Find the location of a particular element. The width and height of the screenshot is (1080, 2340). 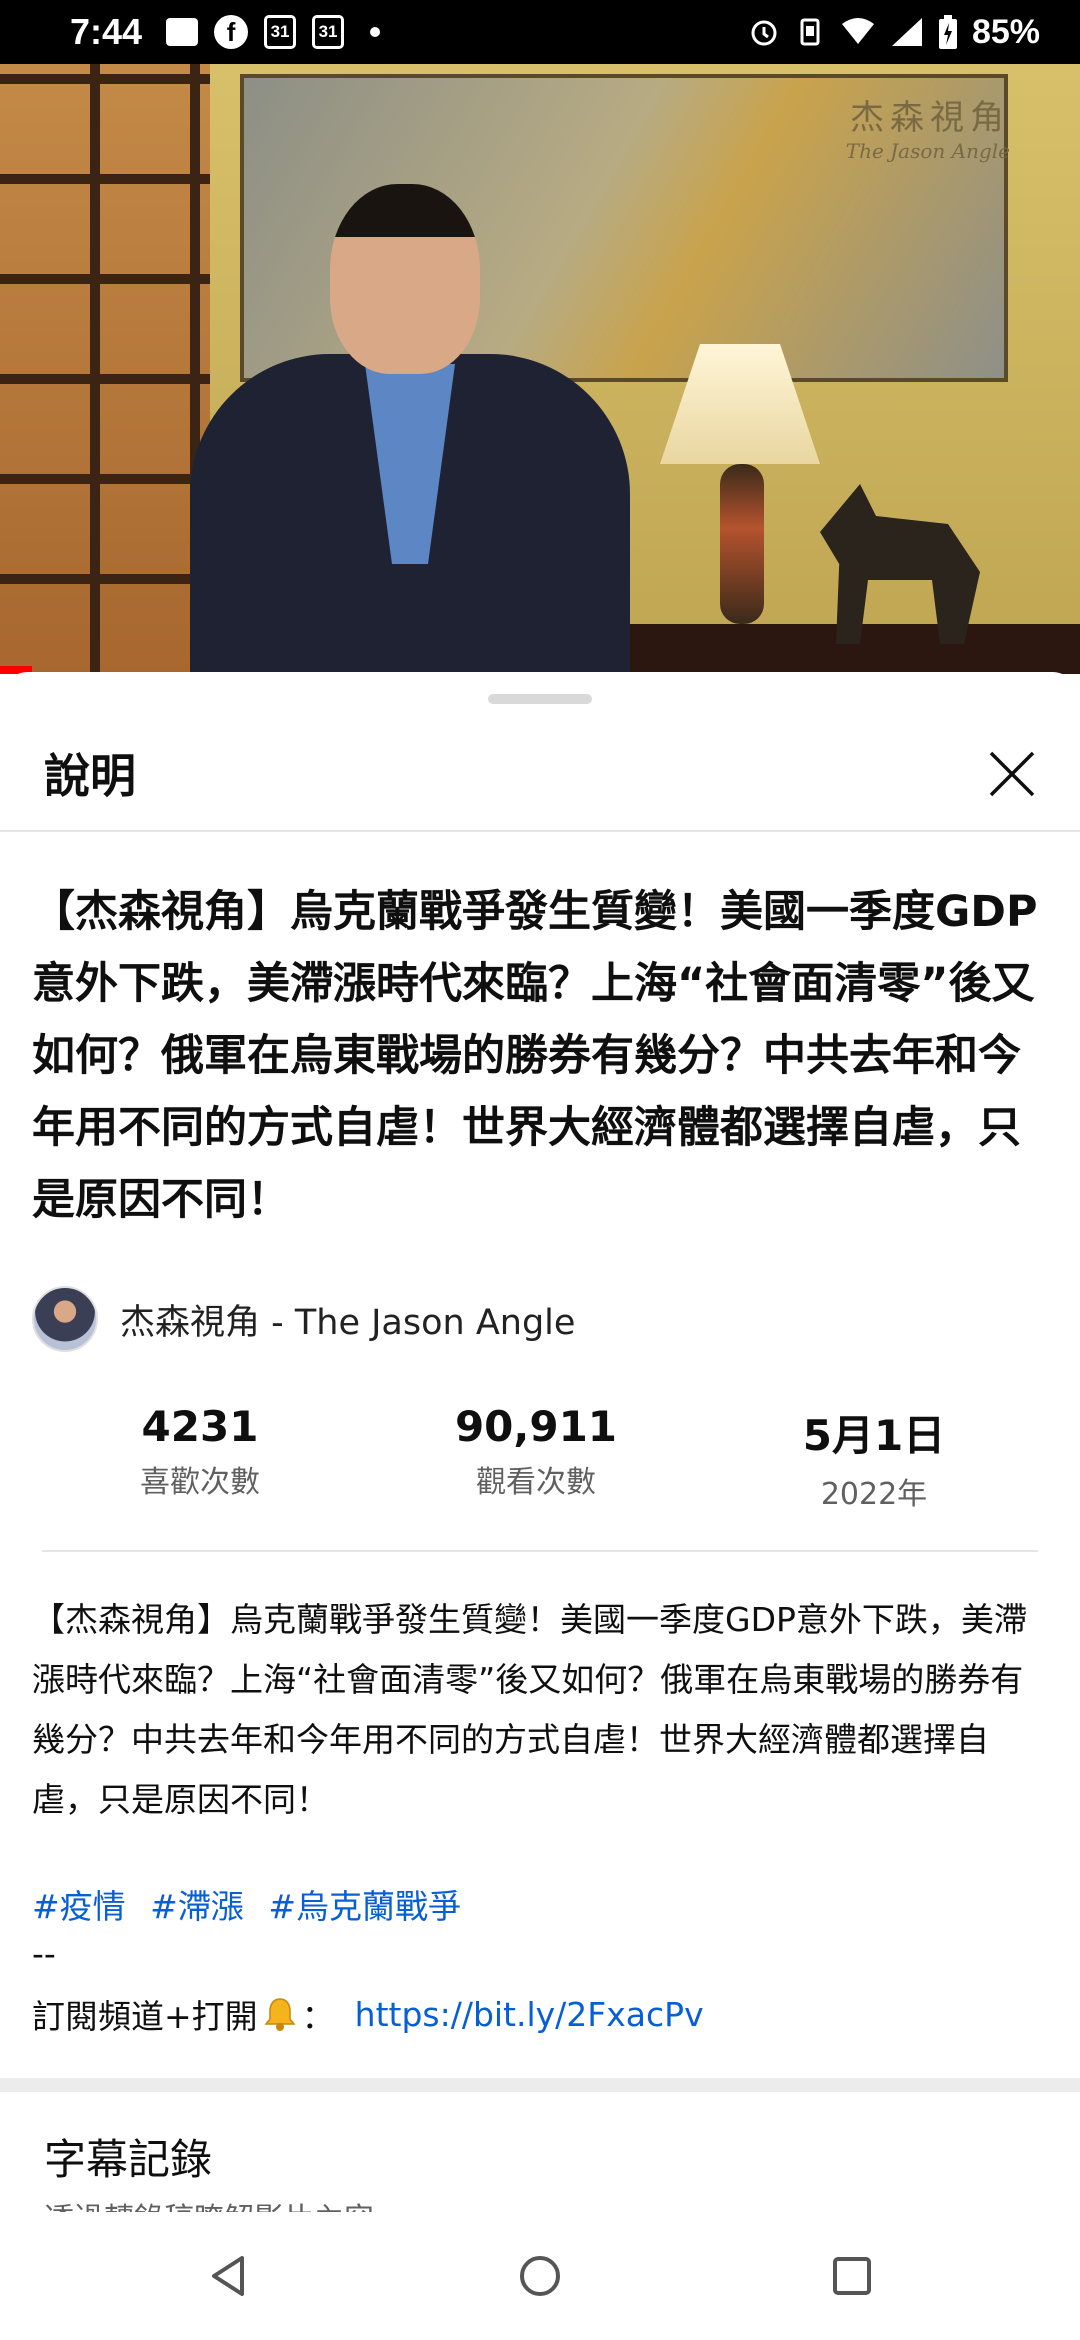

back-icon is located at coordinates (228, 2276).